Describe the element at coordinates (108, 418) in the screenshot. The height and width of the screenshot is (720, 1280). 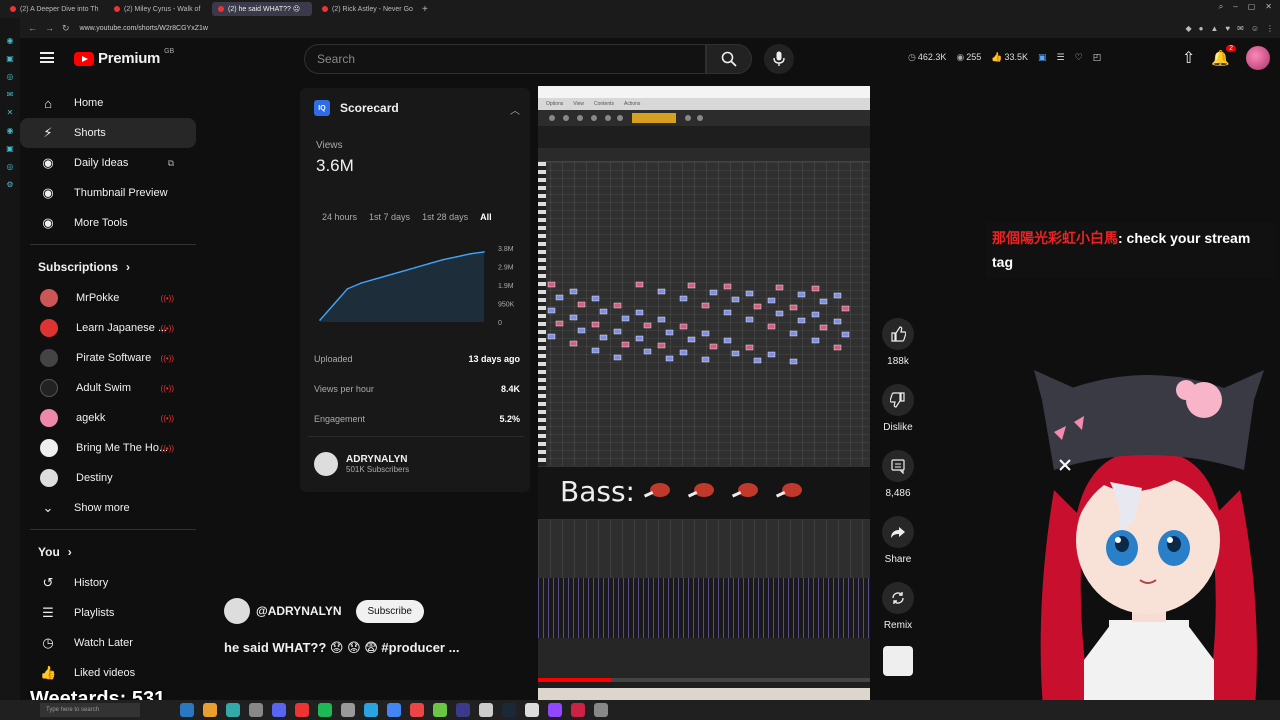
I see `sidebar-item-subscription: agekk ((•))` at that location.